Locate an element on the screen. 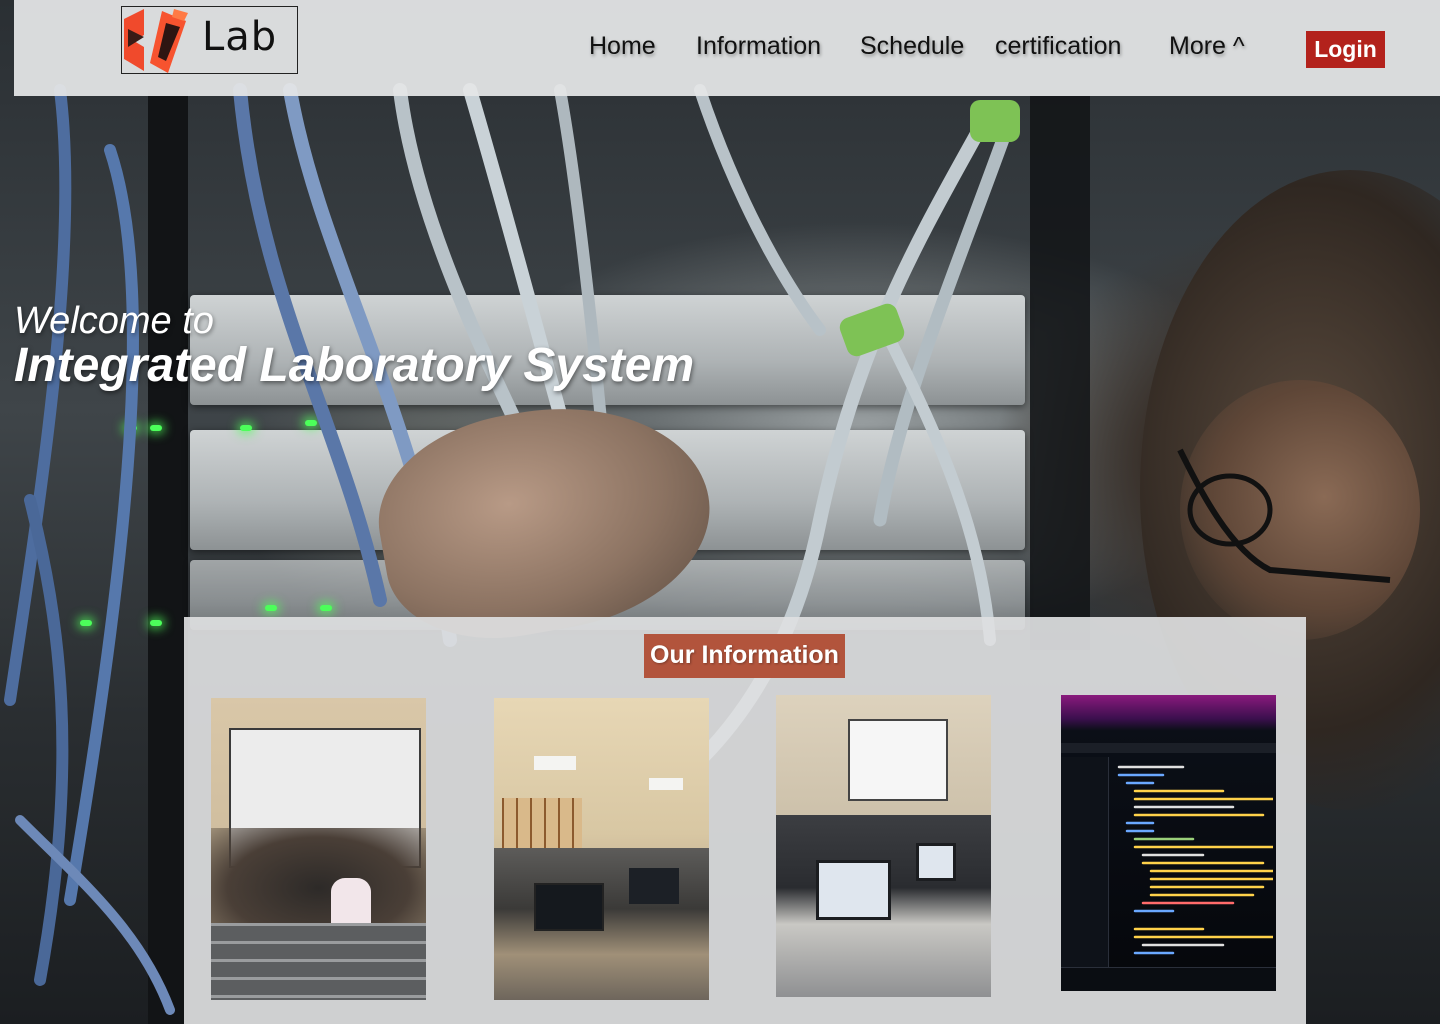  info-photo-code-editor is located at coordinates (1168, 843).